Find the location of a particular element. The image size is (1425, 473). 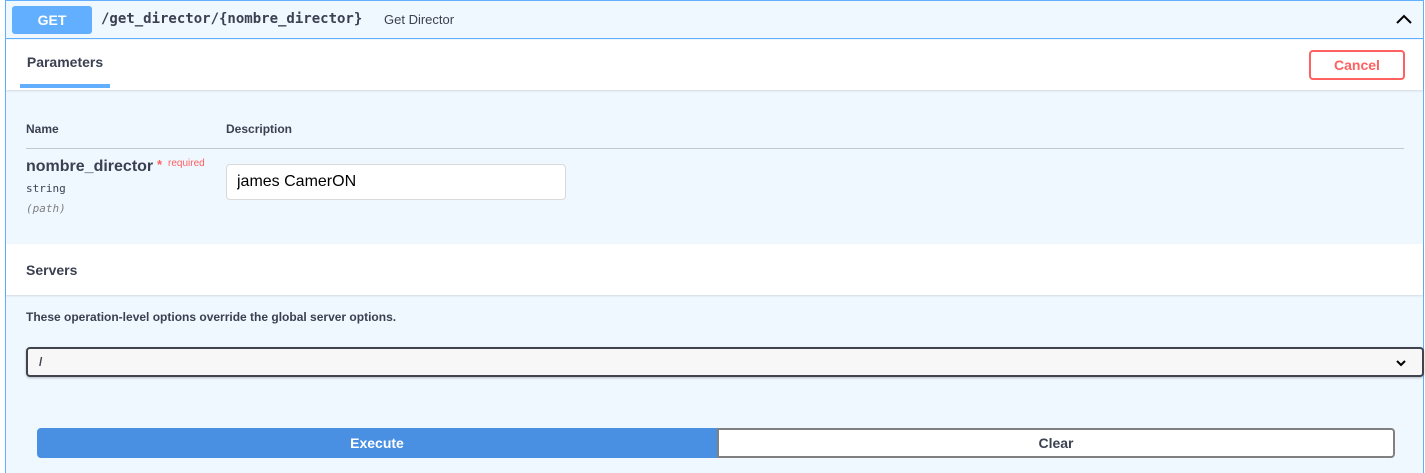

nombre-director-input is located at coordinates (396, 182).